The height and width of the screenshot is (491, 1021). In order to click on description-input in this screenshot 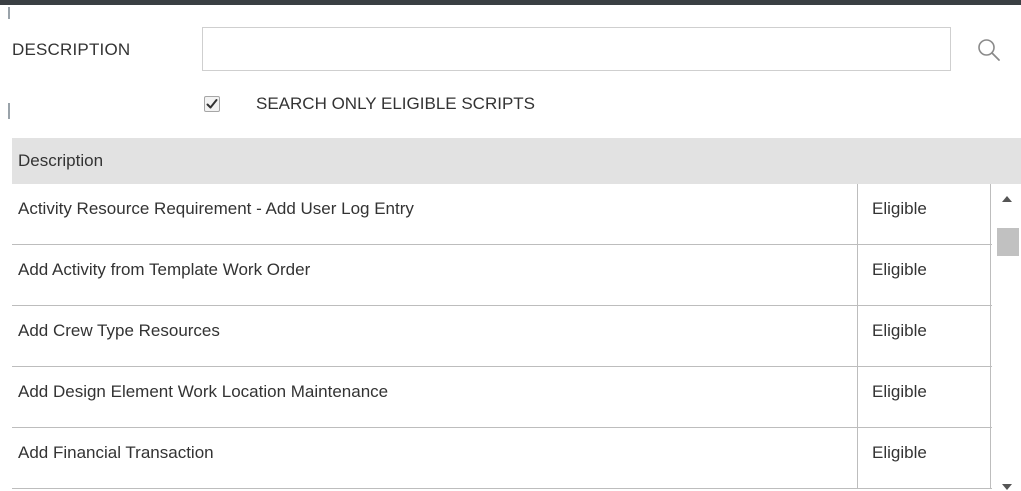, I will do `click(576, 49)`.